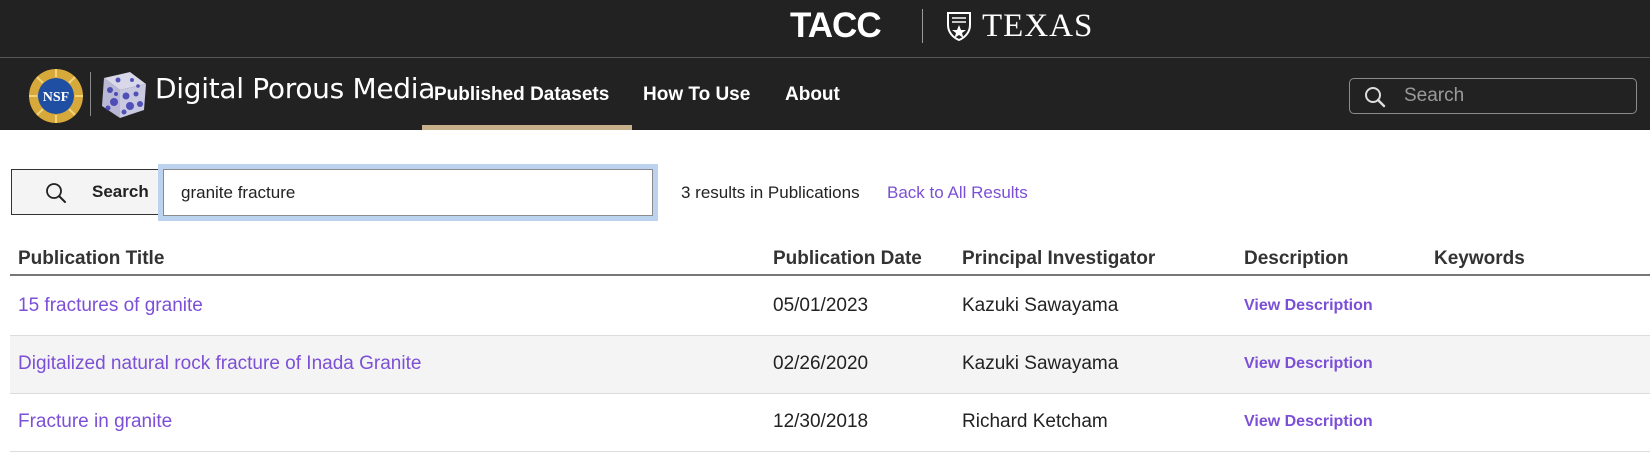 The height and width of the screenshot is (470, 1650). I want to click on search-button: Search, so click(87, 192).